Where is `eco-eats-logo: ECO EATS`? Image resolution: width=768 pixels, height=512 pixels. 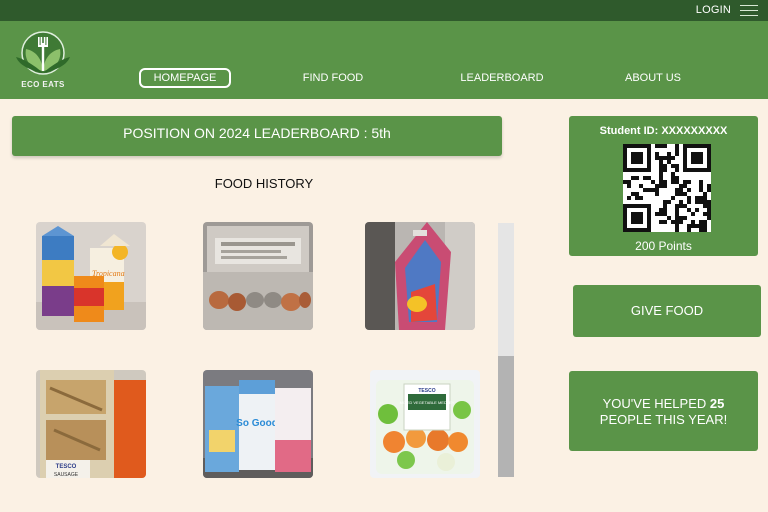
eco-eats-logo: ECO EATS is located at coordinates (43, 62).